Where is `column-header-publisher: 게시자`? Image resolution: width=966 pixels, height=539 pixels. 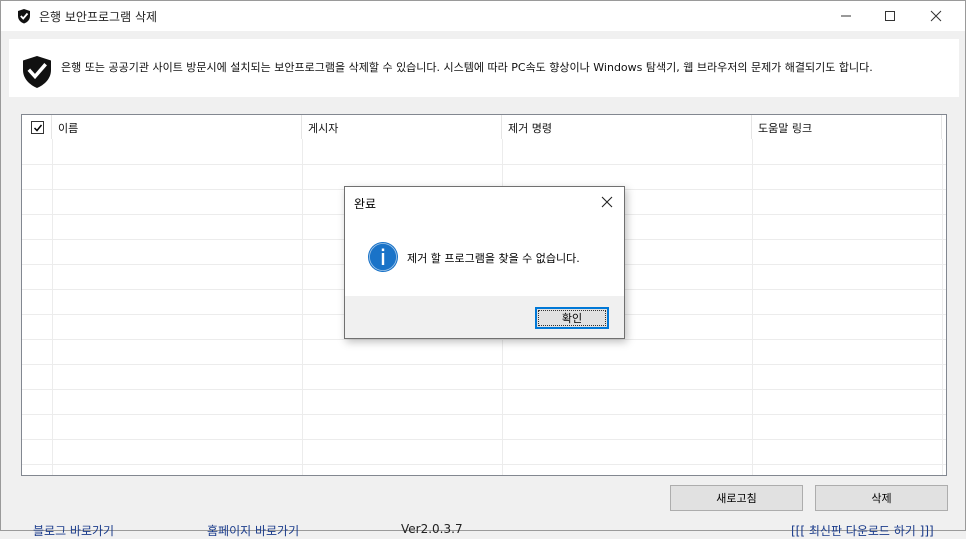
column-header-publisher: 게시자 is located at coordinates (402, 127).